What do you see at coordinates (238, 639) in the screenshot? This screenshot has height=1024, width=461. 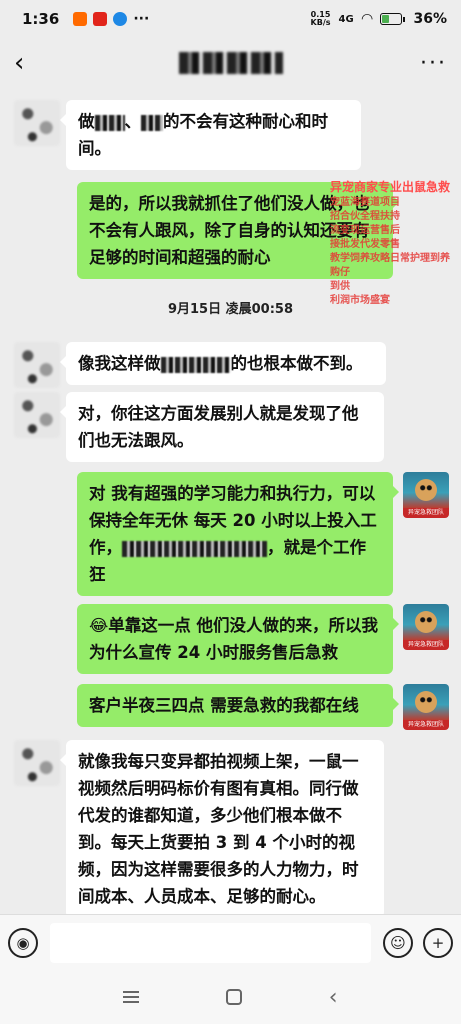 I see `message-bubble: 😂单靠这一点 他们没人做的来，所以我为什么宣传 24 小时服务售后急救` at bounding box center [238, 639].